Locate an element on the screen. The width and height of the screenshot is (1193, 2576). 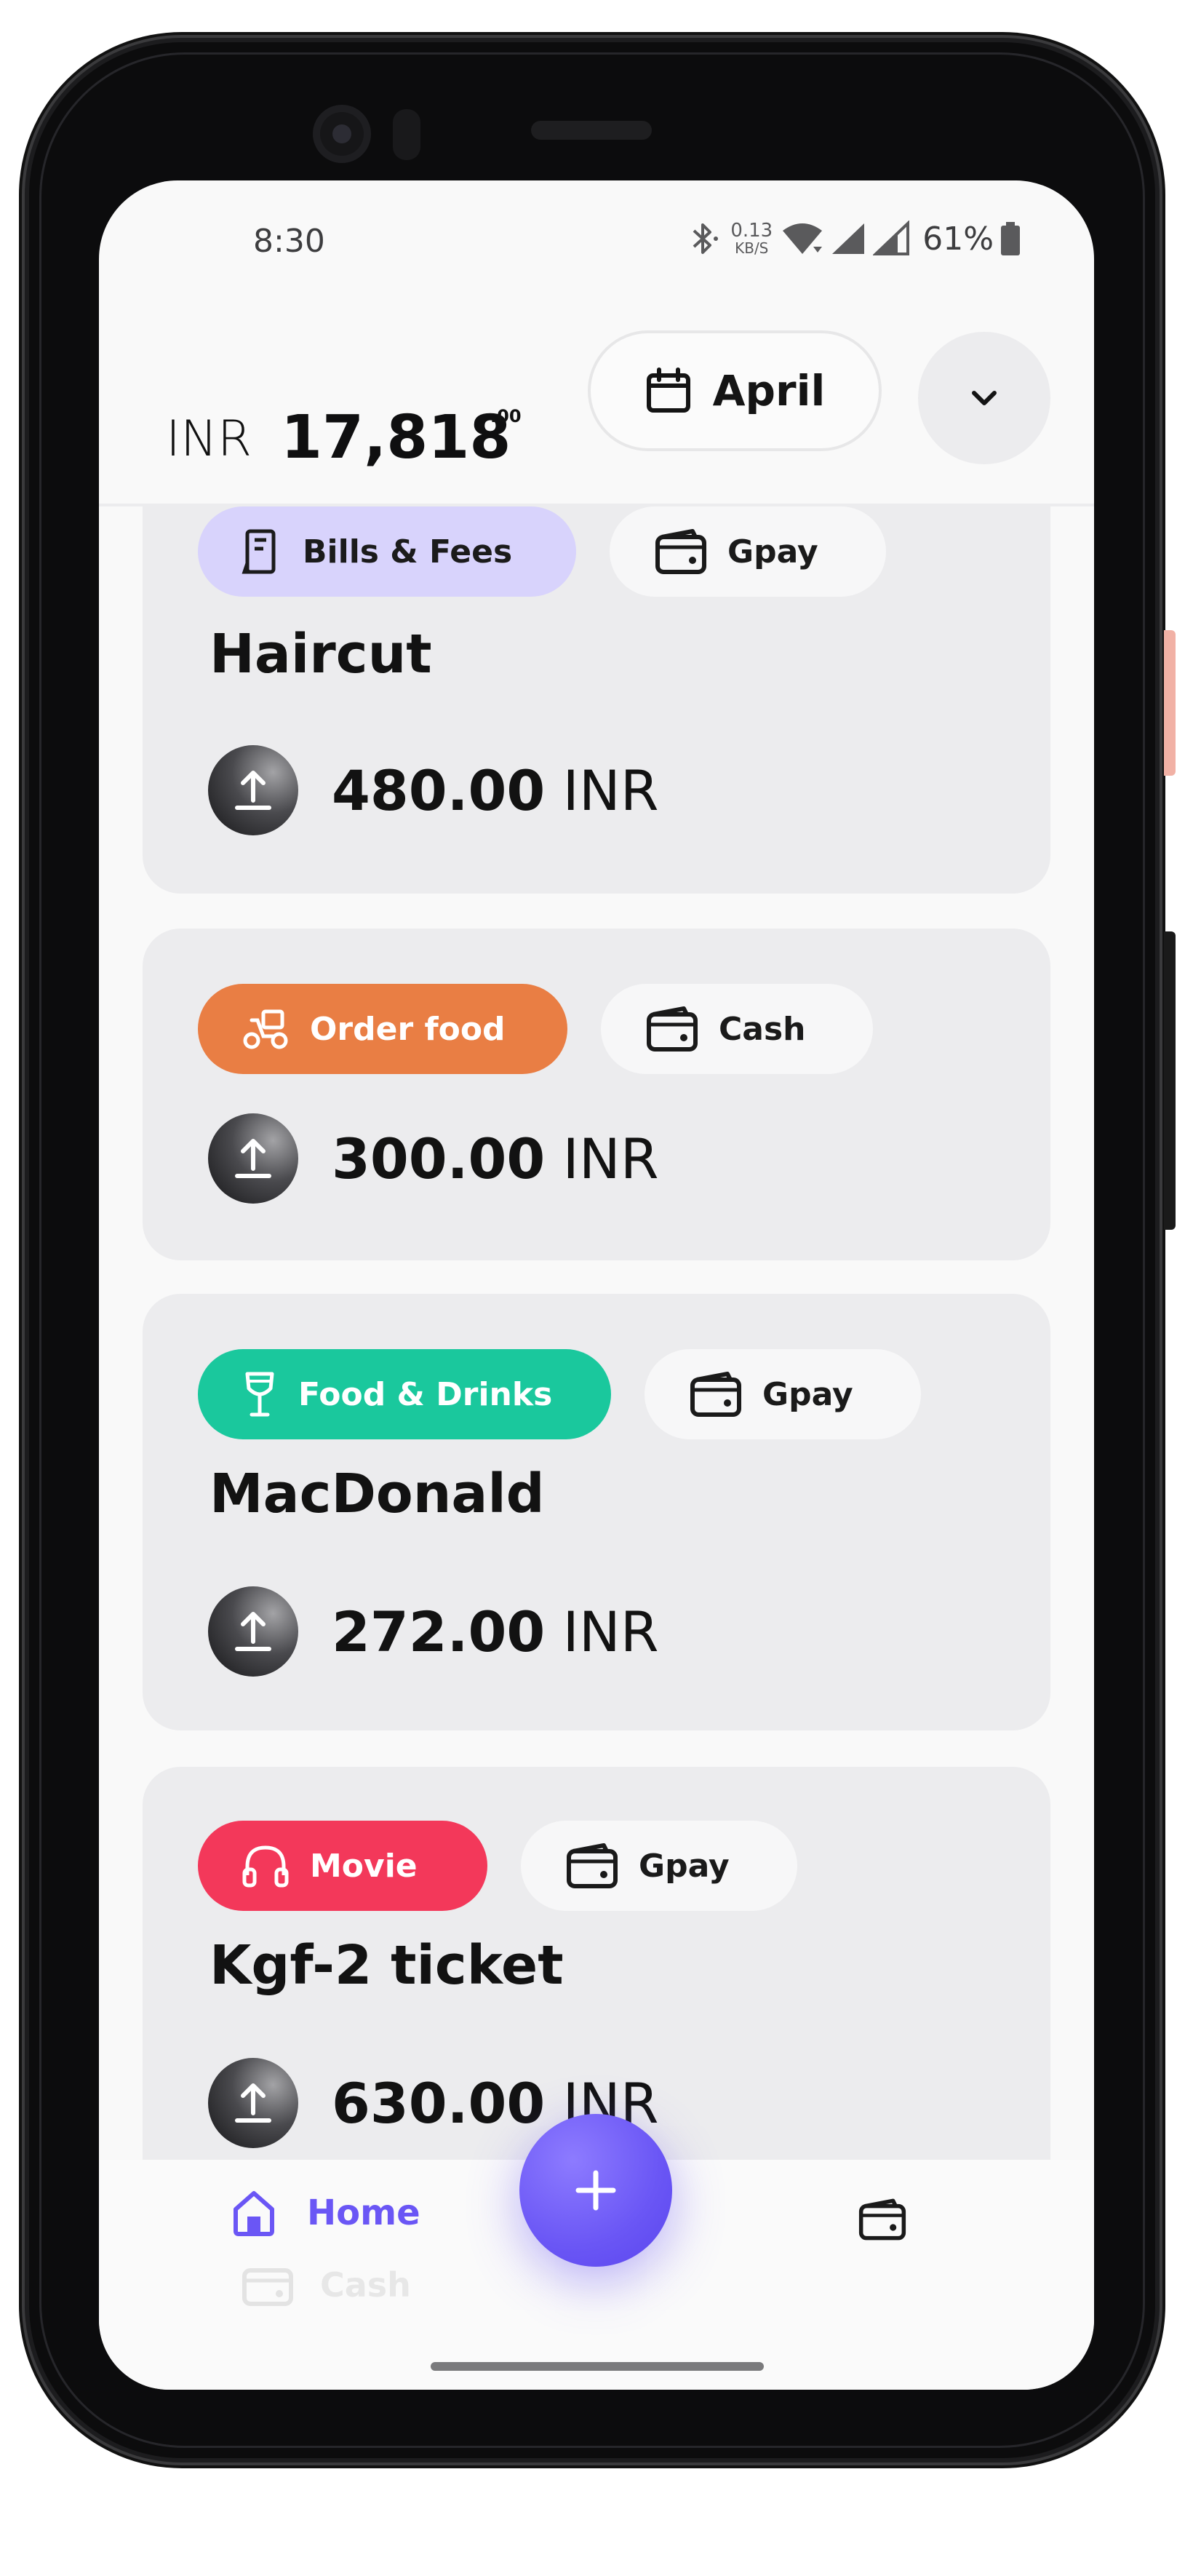
transaction-amount: 480.00 INR is located at coordinates (496, 790).